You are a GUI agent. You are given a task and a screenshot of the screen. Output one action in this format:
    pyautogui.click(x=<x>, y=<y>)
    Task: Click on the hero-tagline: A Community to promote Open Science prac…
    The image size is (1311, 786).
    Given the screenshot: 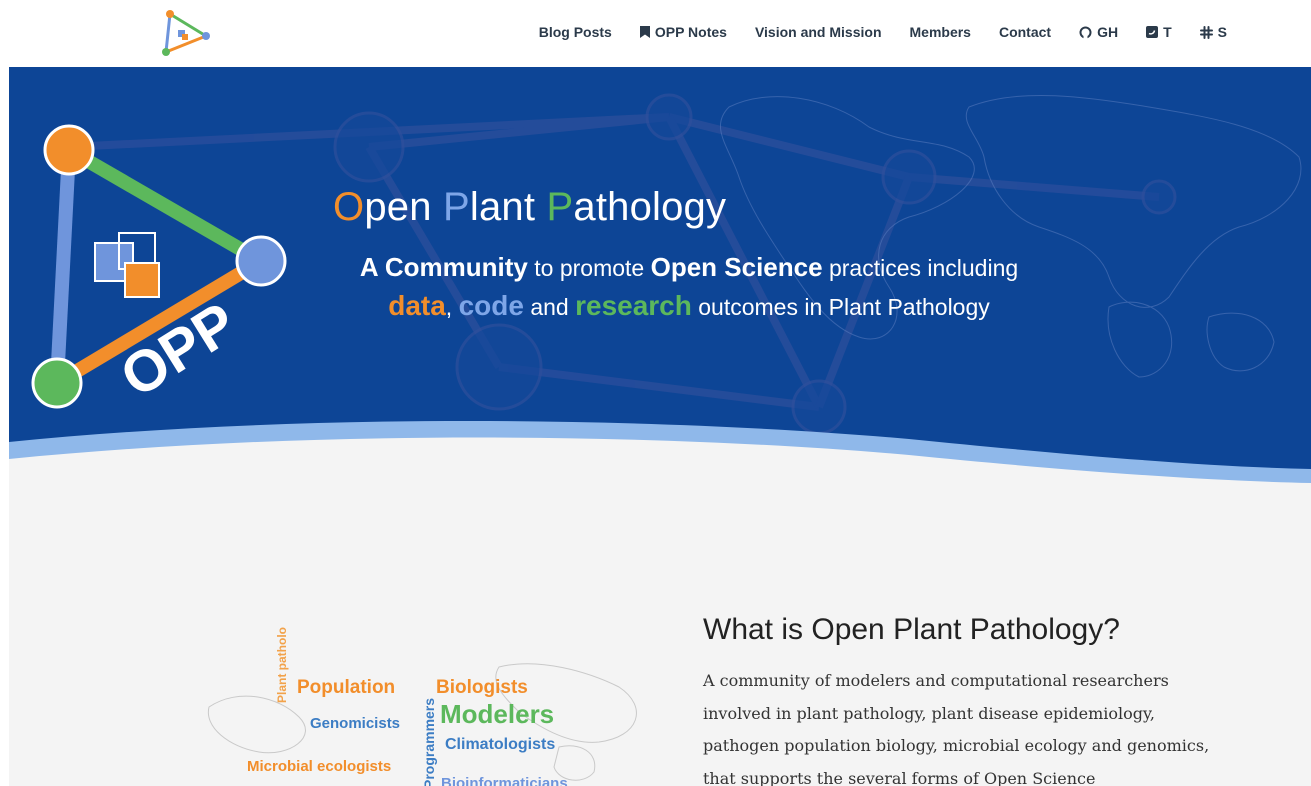 What is the action you would take?
    pyautogui.click(x=689, y=287)
    